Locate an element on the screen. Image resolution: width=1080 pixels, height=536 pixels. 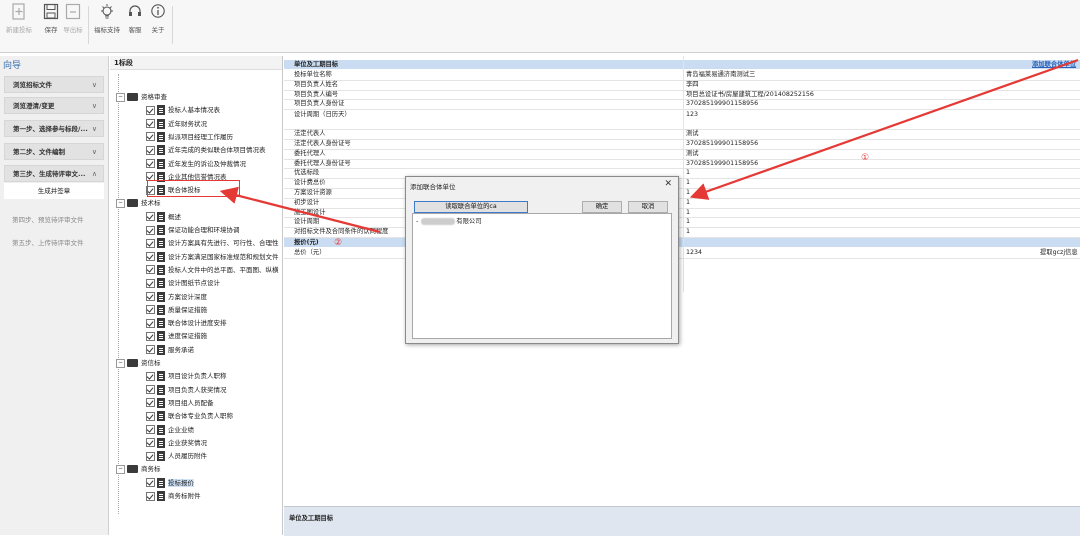
extract-gczj-button: 提取gczj信息 is located at coordinates (1059, 253).